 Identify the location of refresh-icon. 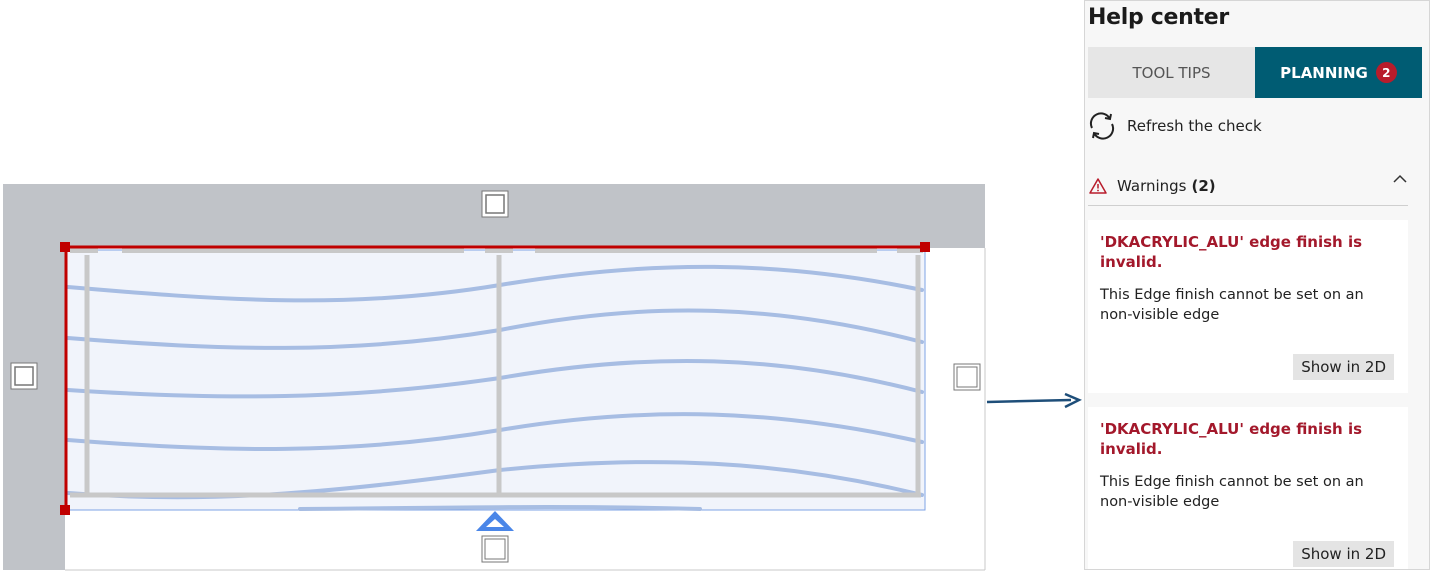
(1102, 126).